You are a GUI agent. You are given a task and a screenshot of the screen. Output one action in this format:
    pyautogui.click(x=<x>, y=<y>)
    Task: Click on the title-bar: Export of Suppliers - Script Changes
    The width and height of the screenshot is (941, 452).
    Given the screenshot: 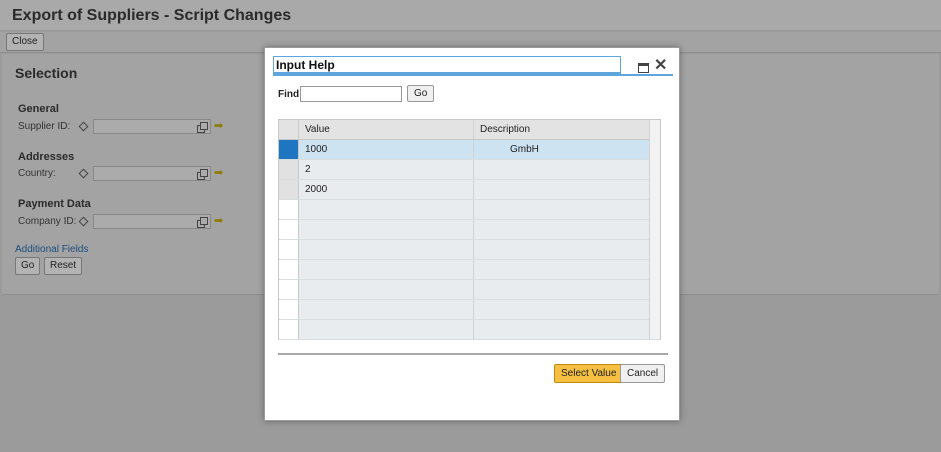 What is the action you would take?
    pyautogui.click(x=470, y=15)
    